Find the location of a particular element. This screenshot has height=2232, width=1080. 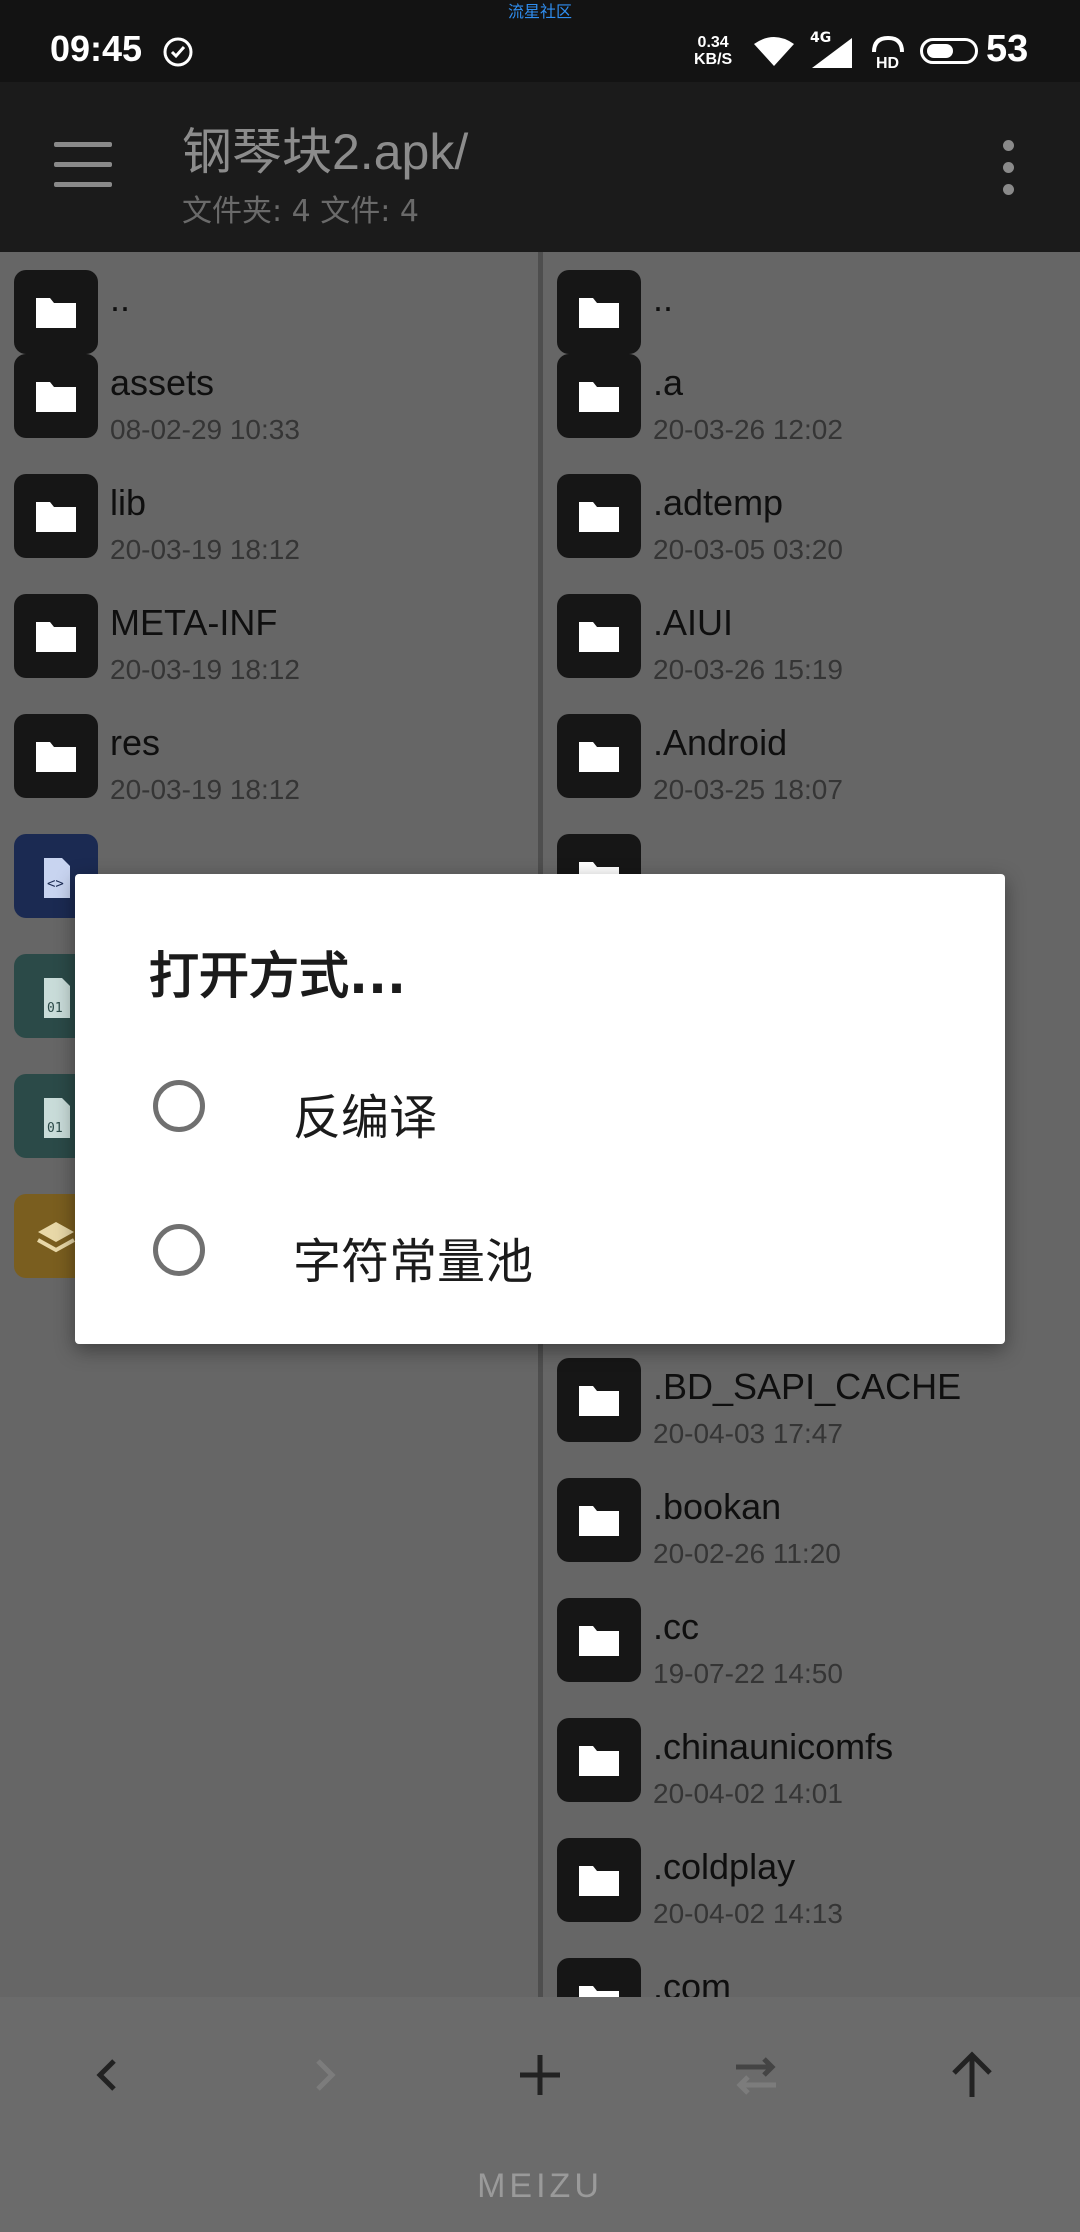

bottom-toolbar: MEIZU is located at coordinates (540, 2114).